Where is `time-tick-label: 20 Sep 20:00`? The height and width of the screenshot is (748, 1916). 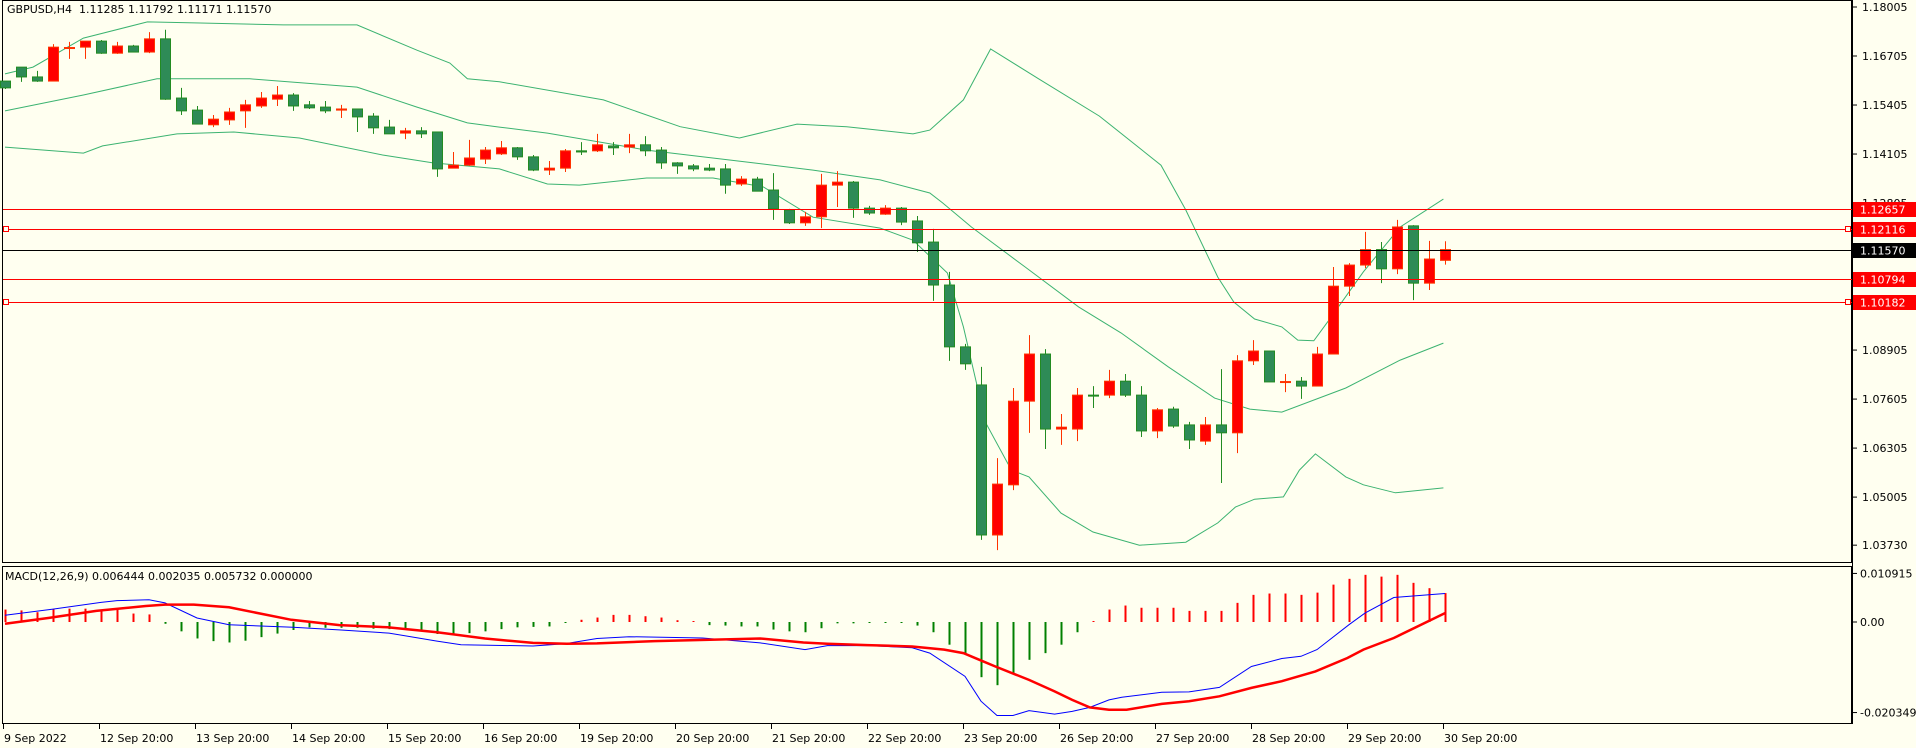 time-tick-label: 20 Sep 20:00 is located at coordinates (712, 738).